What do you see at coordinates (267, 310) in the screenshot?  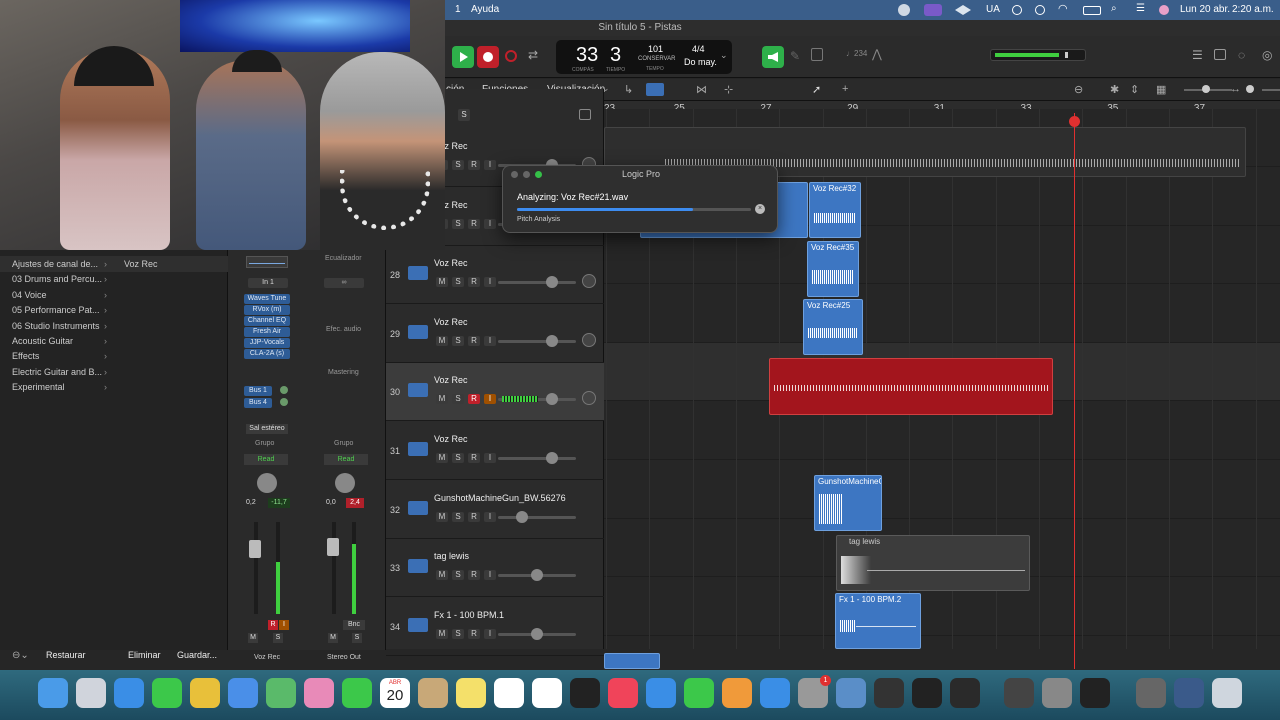 I see `plugin-slot-2: RVox (m)` at bounding box center [267, 310].